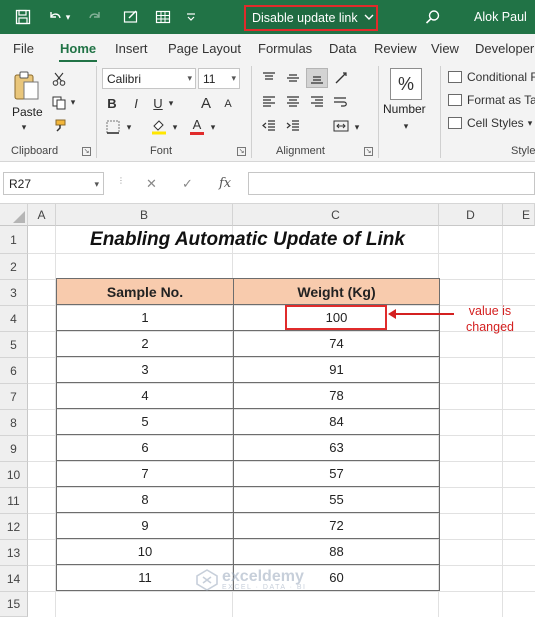  I want to click on borders-dropdown-icon: ▾, so click(129, 127).